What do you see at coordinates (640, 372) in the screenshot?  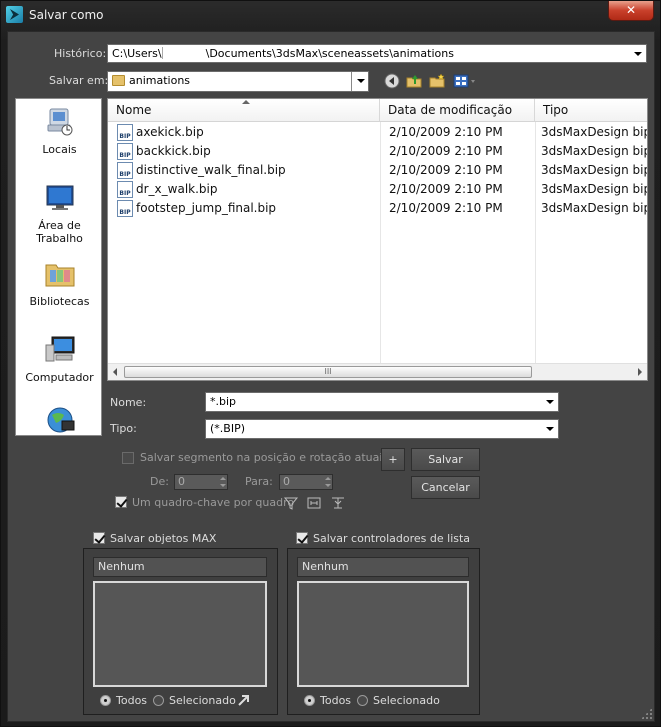 I see `scroll-right-icon` at bounding box center [640, 372].